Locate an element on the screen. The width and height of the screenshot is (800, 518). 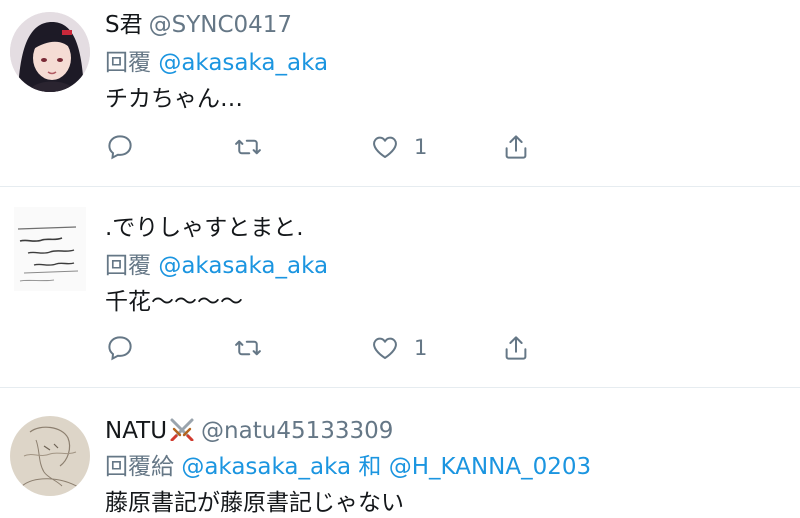
mention-joiner: 和 is located at coordinates (370, 467).